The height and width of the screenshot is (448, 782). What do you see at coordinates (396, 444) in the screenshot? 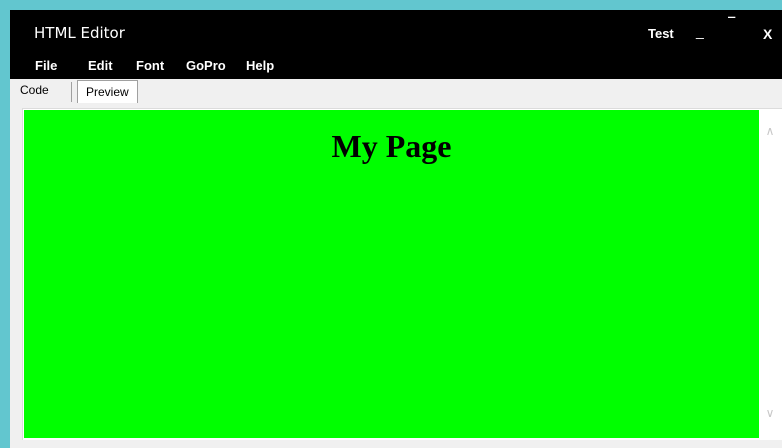
I see `bottom-strip` at bounding box center [396, 444].